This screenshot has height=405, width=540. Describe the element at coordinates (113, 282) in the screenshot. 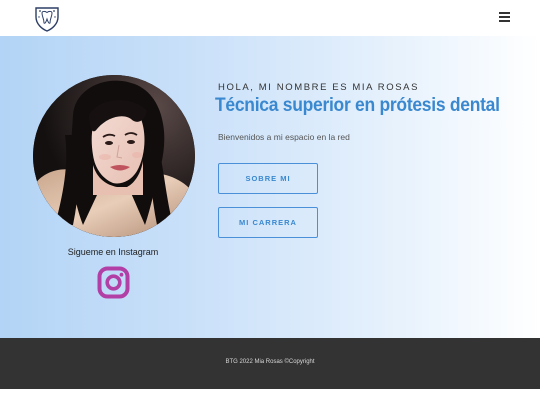

I see `instagram-icon` at that location.